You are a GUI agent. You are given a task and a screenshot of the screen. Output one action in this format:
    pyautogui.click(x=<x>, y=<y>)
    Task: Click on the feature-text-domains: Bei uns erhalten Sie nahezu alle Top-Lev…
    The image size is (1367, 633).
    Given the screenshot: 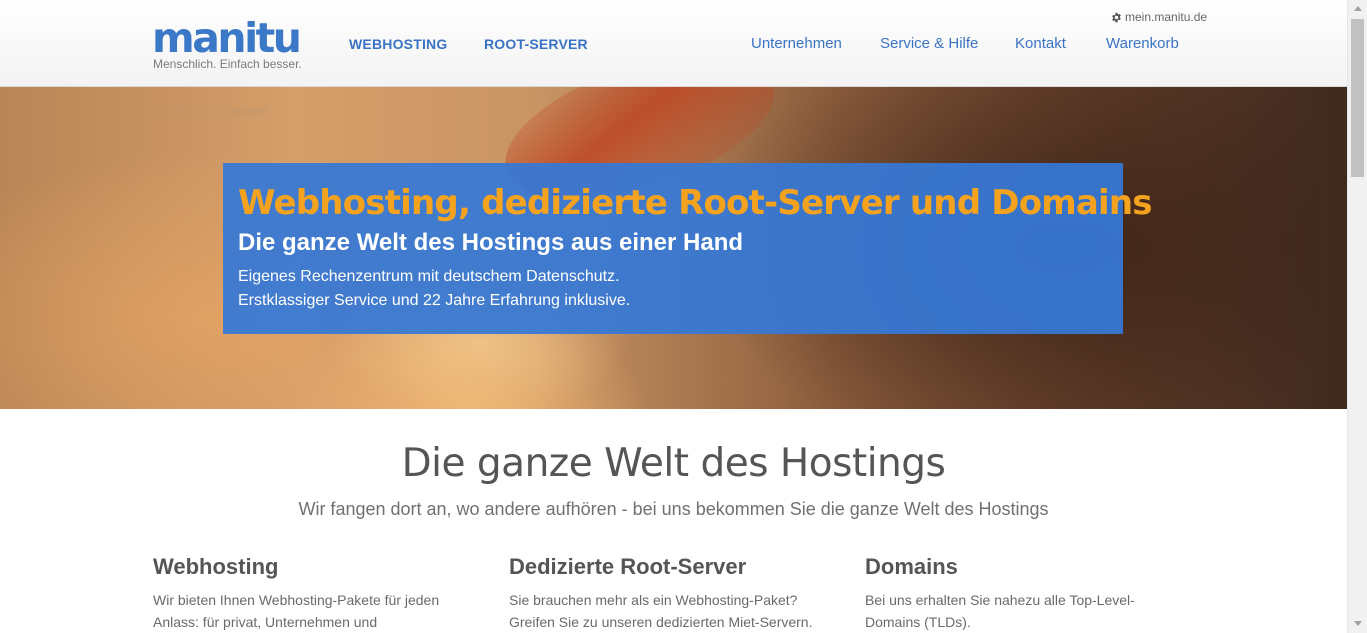 What is the action you would take?
    pyautogui.click(x=1000, y=611)
    